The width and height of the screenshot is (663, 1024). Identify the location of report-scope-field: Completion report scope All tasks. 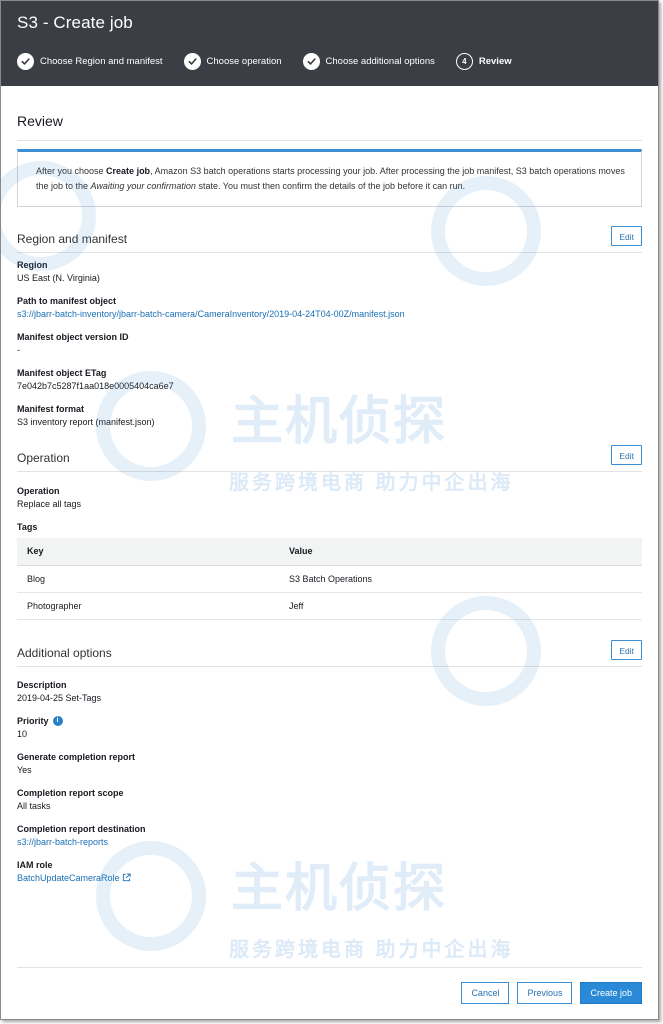
(329, 799).